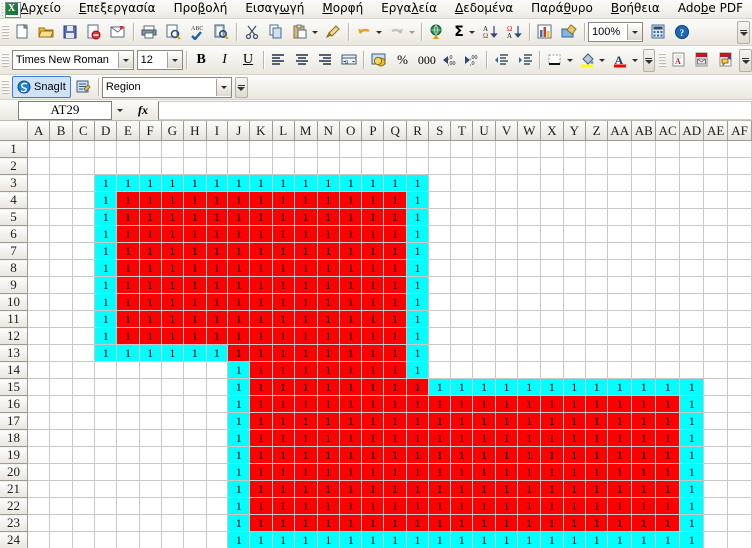 This screenshot has width=752, height=548. Describe the element at coordinates (716, 489) in the screenshot. I see `cell-AE21` at that location.